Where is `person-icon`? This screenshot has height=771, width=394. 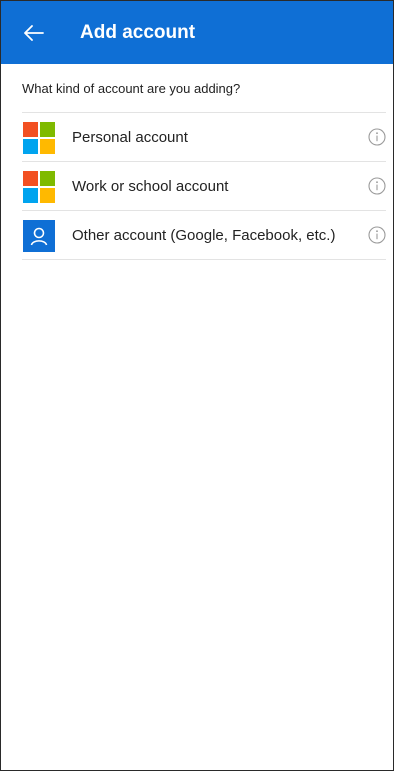 person-icon is located at coordinates (39, 236).